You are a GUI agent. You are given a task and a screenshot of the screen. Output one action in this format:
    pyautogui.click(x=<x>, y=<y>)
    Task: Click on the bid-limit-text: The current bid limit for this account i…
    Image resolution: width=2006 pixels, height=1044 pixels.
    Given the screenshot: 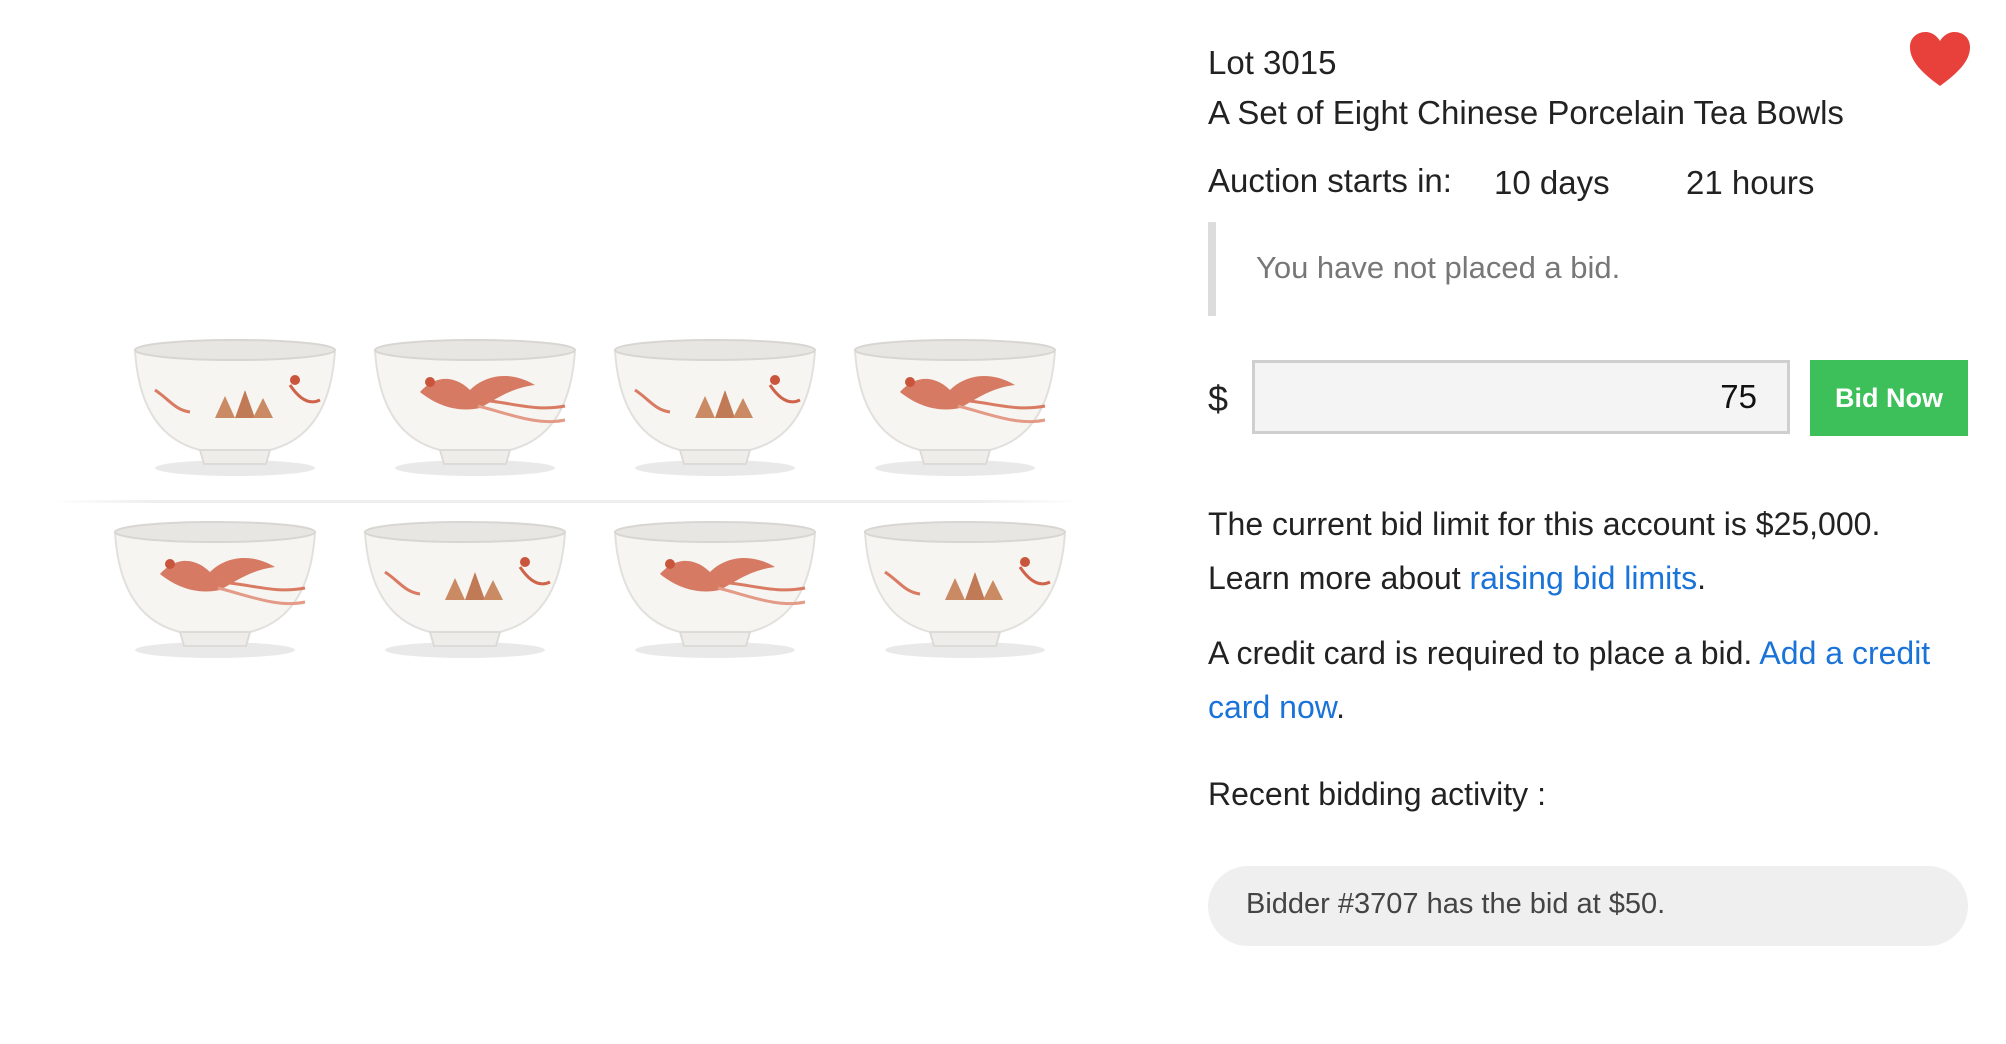 What is the action you would take?
    pyautogui.click(x=1544, y=524)
    